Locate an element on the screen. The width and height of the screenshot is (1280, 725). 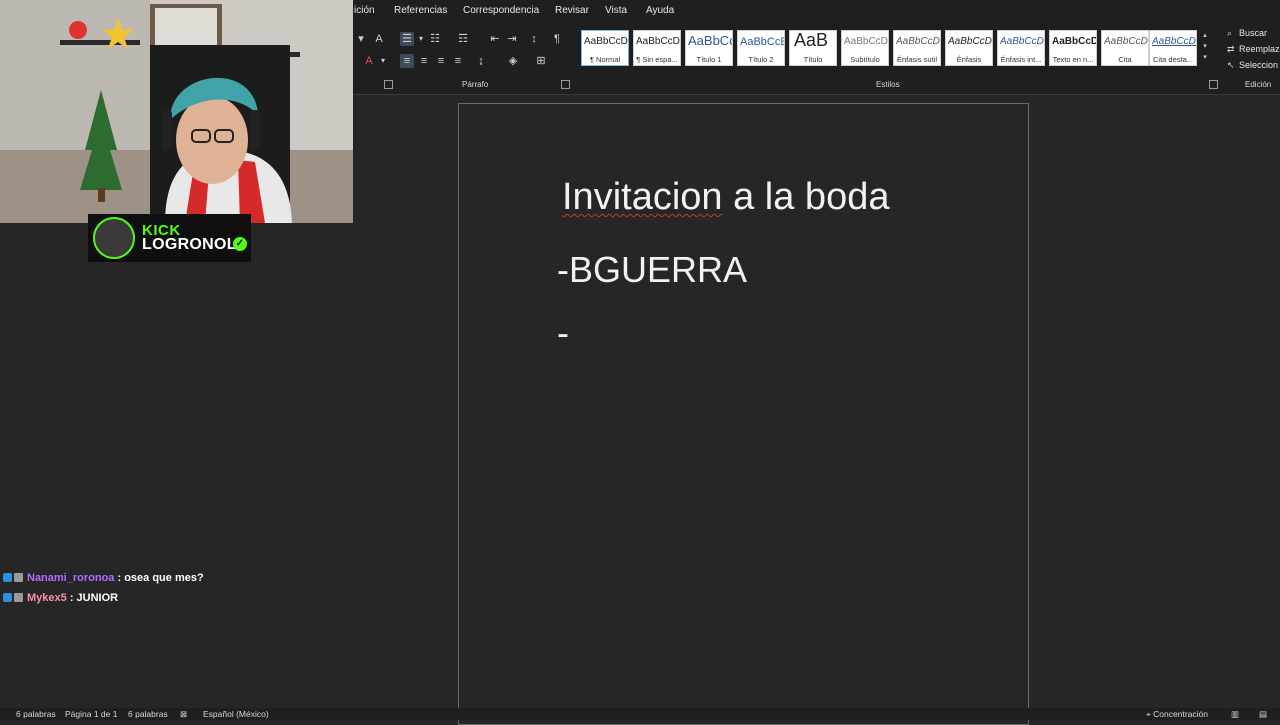
kick-channel-badge: KICK LOGRONOL ✓ is located at coordinates (169, 238).